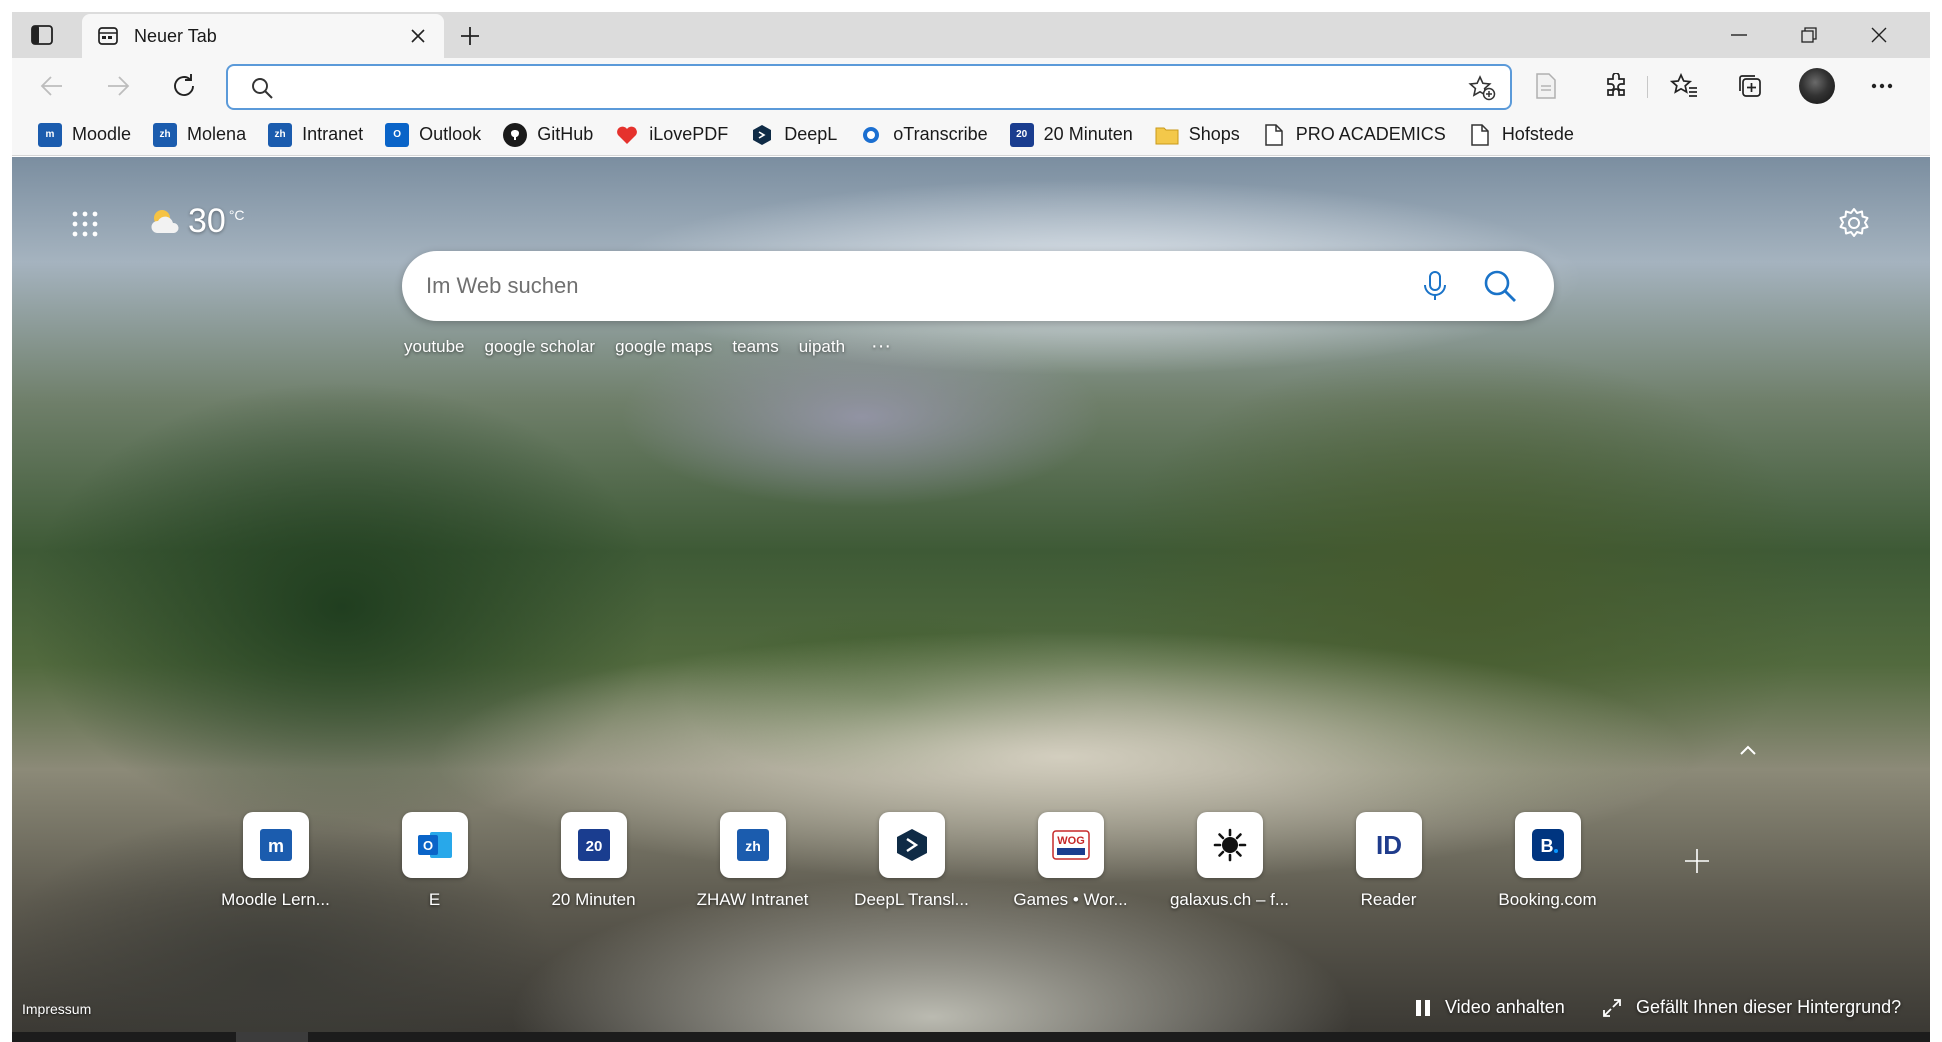 This screenshot has width=1942, height=1042. What do you see at coordinates (217, 134) in the screenshot?
I see `bookmark-label: Molena` at bounding box center [217, 134].